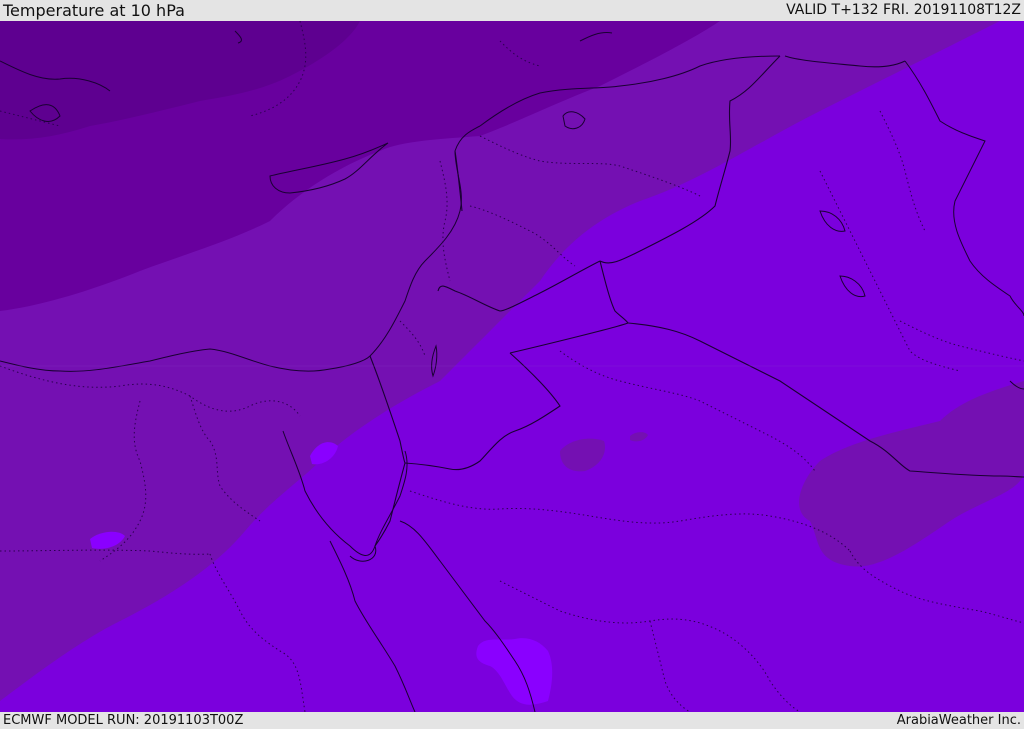 This screenshot has width=1024, height=729. Describe the element at coordinates (94, 10) in the screenshot. I see `map-title: Temperature at 10 hPa` at that location.